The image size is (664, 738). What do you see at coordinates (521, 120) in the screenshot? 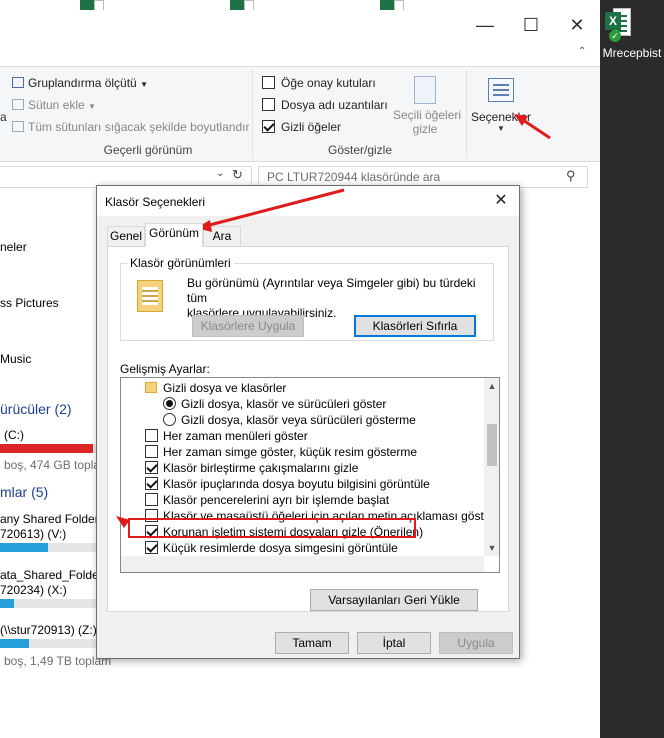
I see `annotation-arrowhead` at bounding box center [521, 120].